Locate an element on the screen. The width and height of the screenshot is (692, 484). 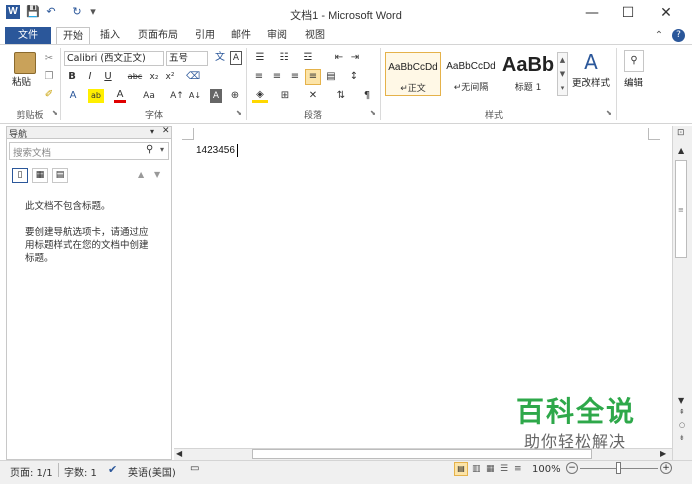
underline-button: U is located at coordinates (108, 77).